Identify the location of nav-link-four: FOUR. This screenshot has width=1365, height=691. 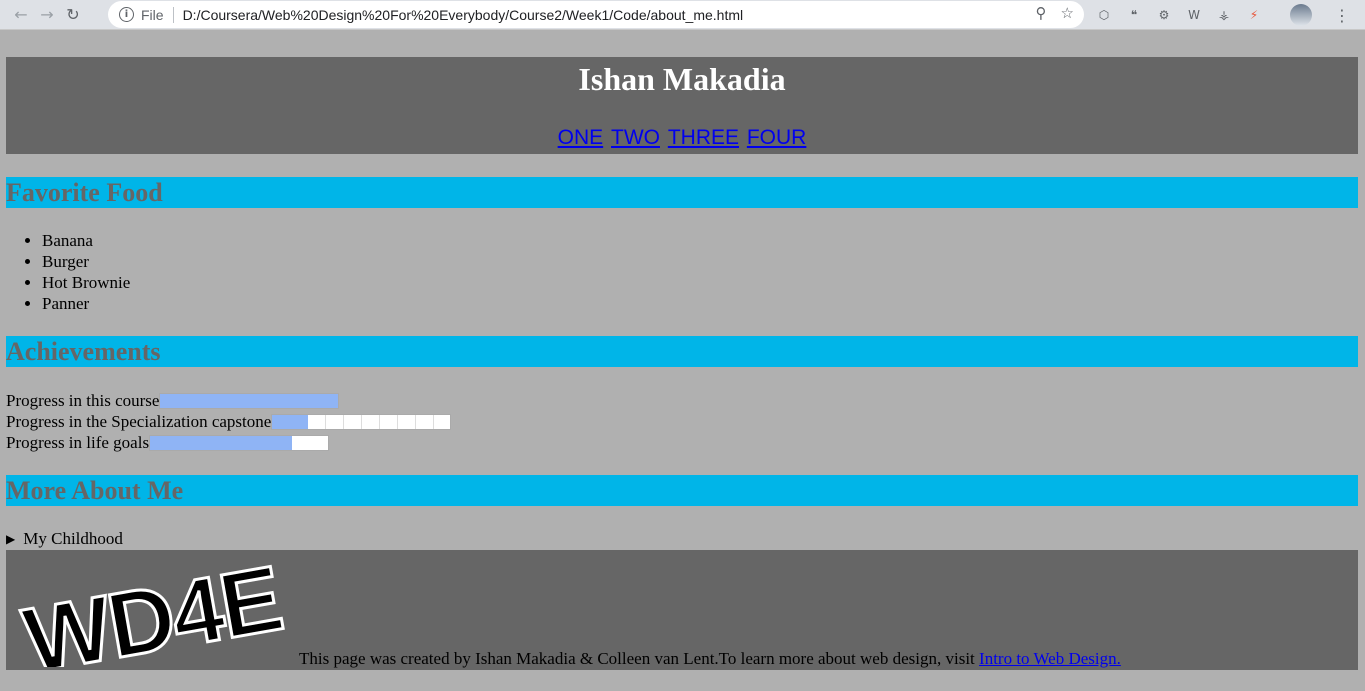
(777, 137).